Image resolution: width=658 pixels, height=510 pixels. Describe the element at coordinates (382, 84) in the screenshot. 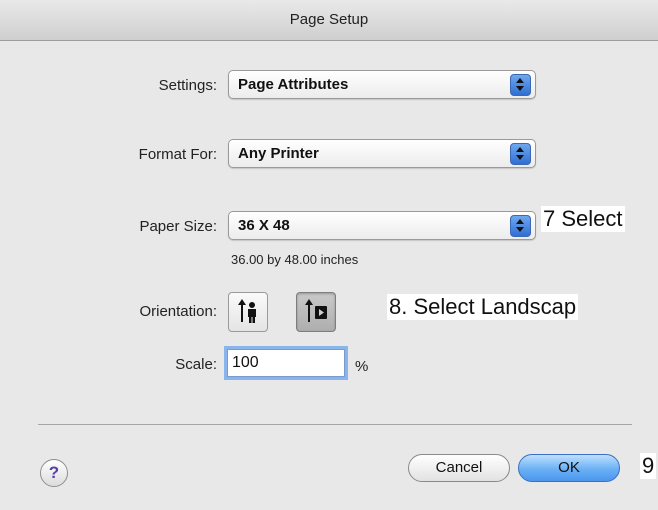

I see `settings-popup: Page Attributes` at that location.